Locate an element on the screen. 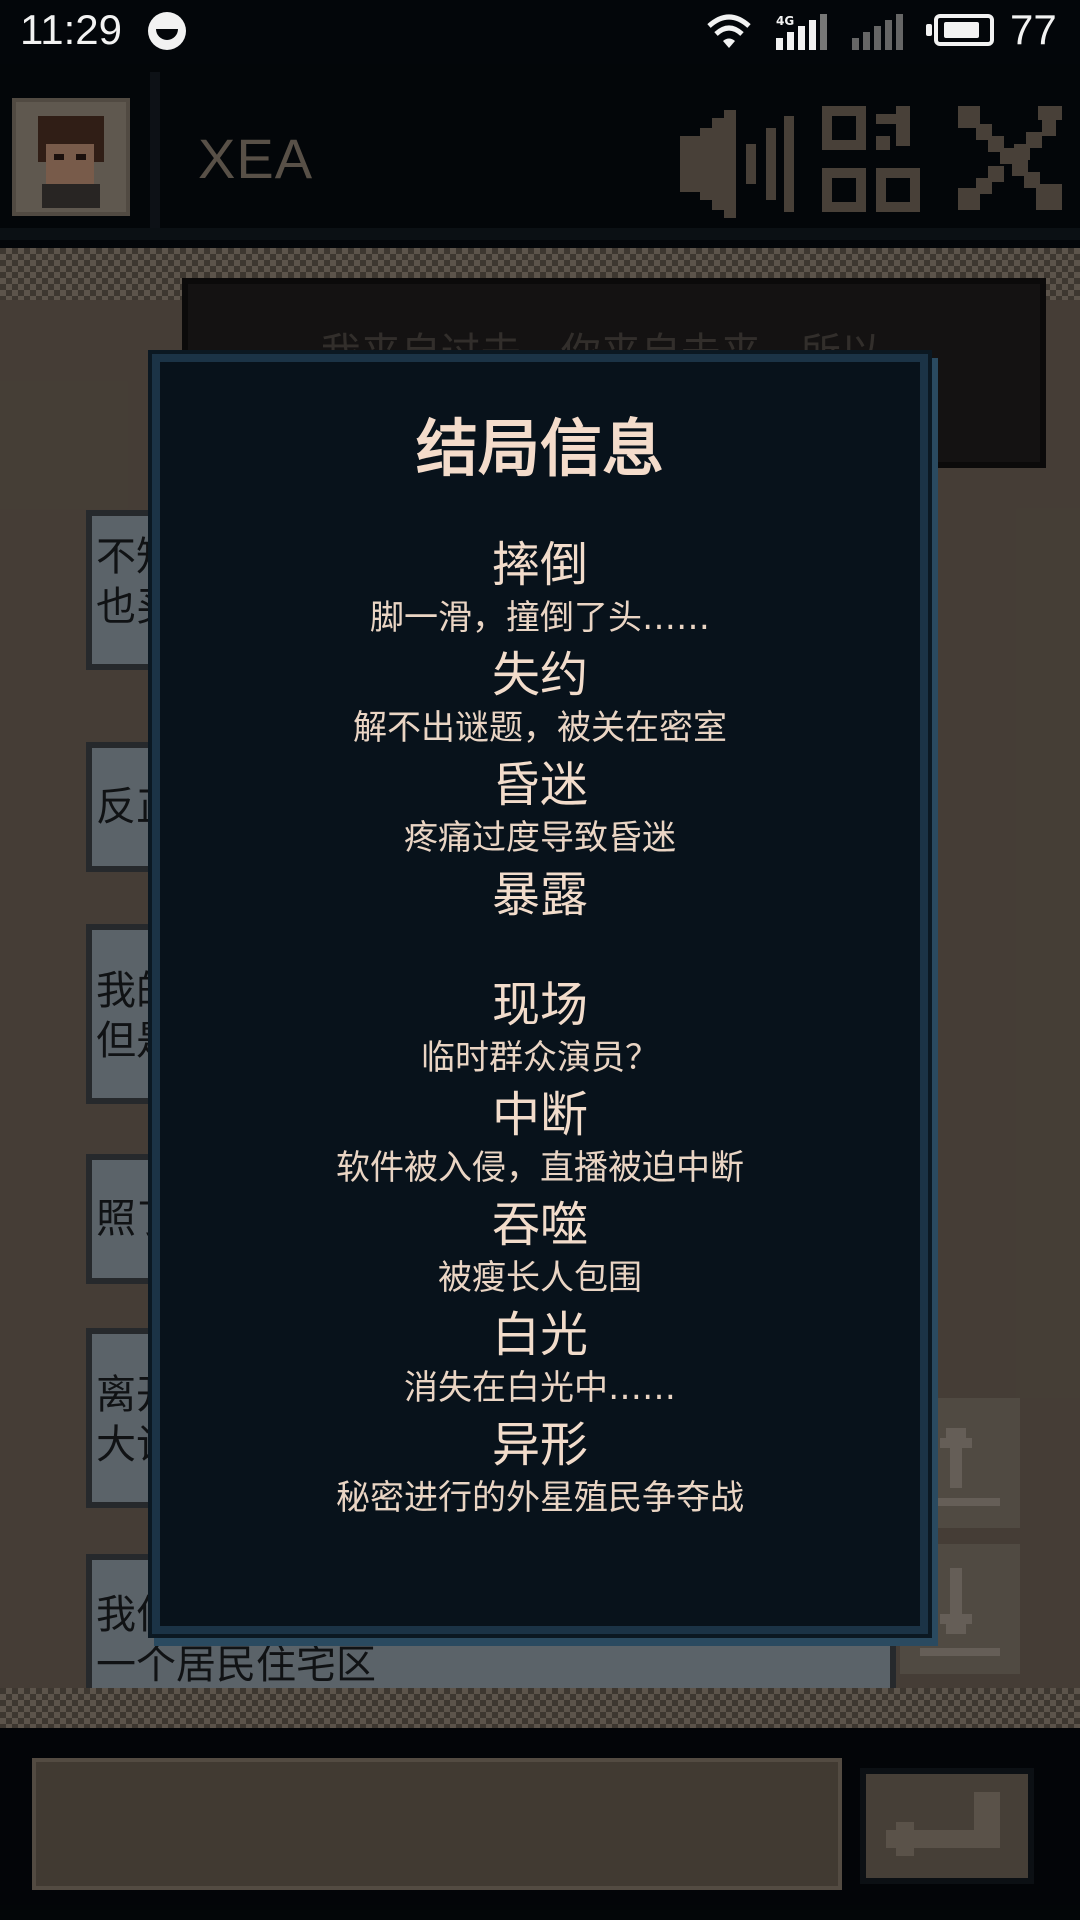 Image resolution: width=1080 pixels, height=1920 pixels. status-bar: 11:29 4G 77 is located at coordinates (540, 32).